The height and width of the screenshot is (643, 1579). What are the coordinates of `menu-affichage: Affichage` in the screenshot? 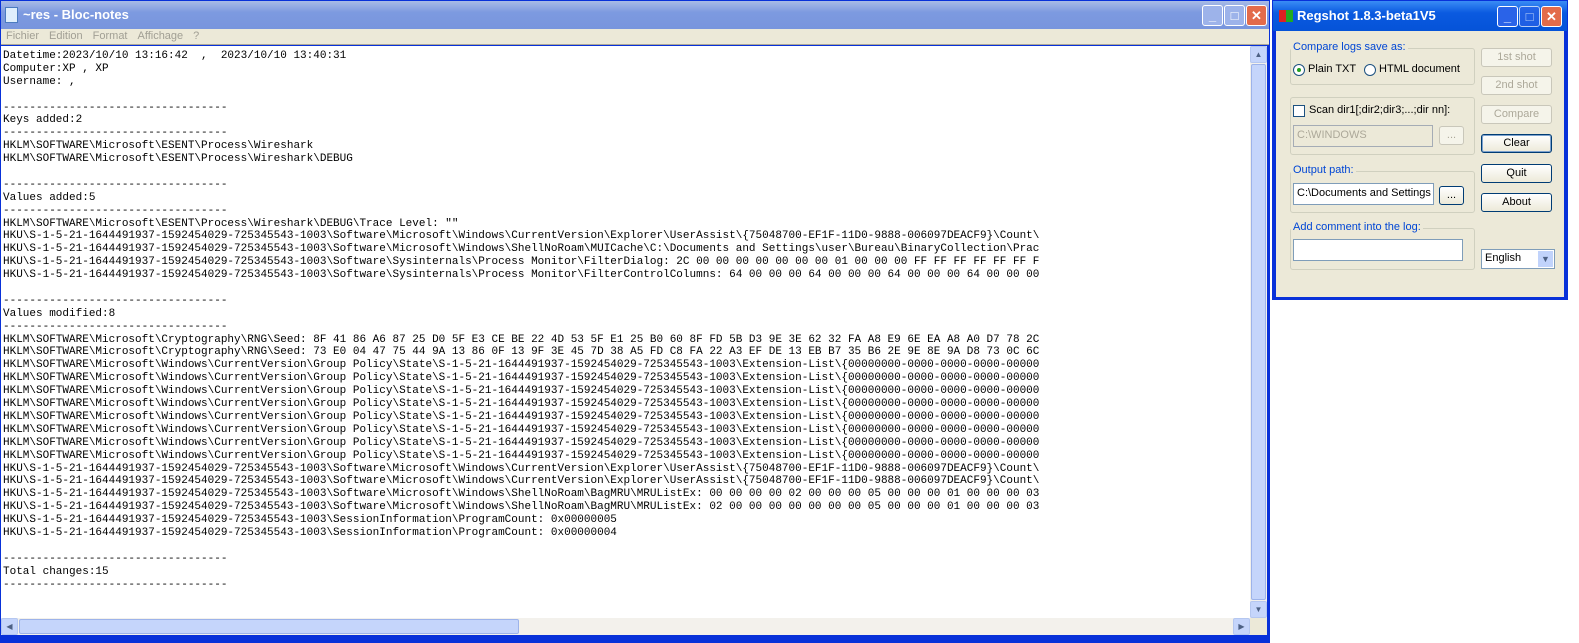 It's located at (161, 36).